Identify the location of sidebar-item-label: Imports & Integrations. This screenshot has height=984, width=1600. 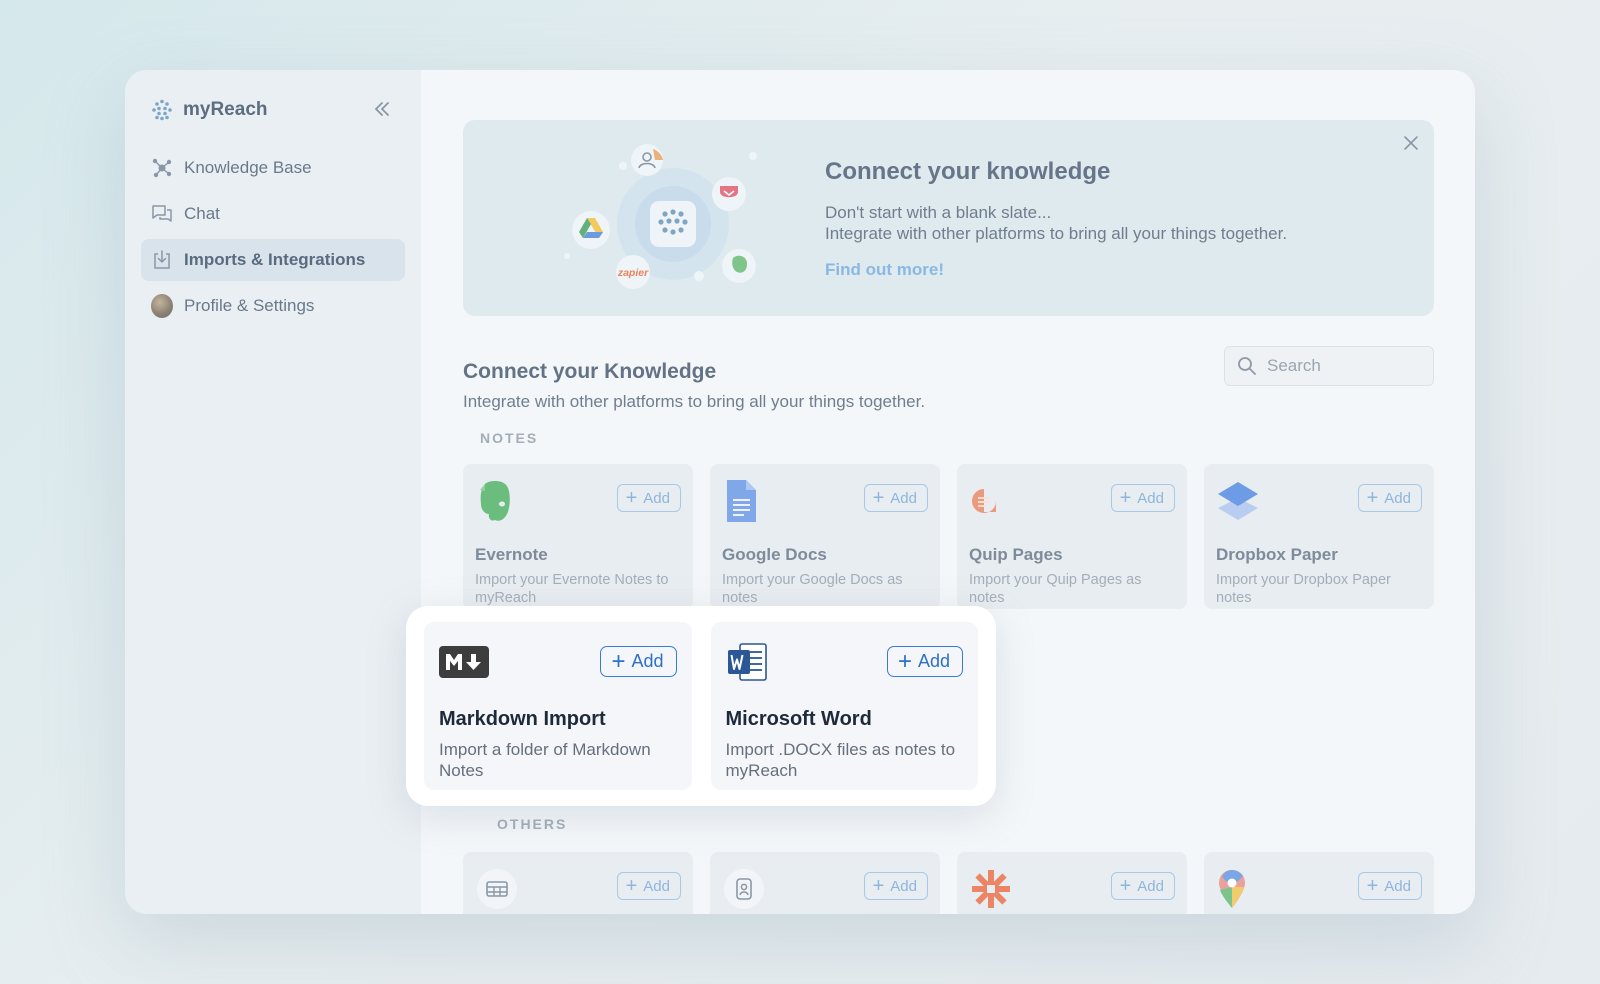
(275, 259).